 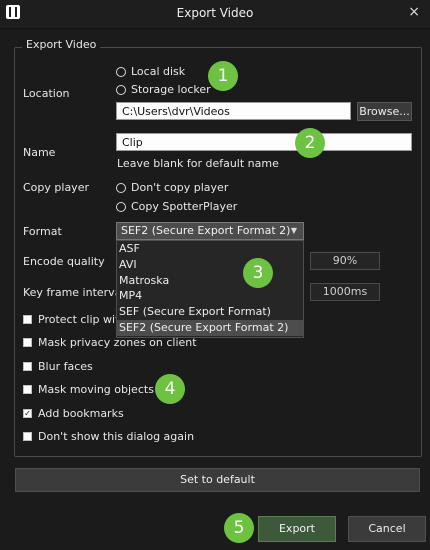 I want to click on callout-5: 5, so click(x=239, y=528).